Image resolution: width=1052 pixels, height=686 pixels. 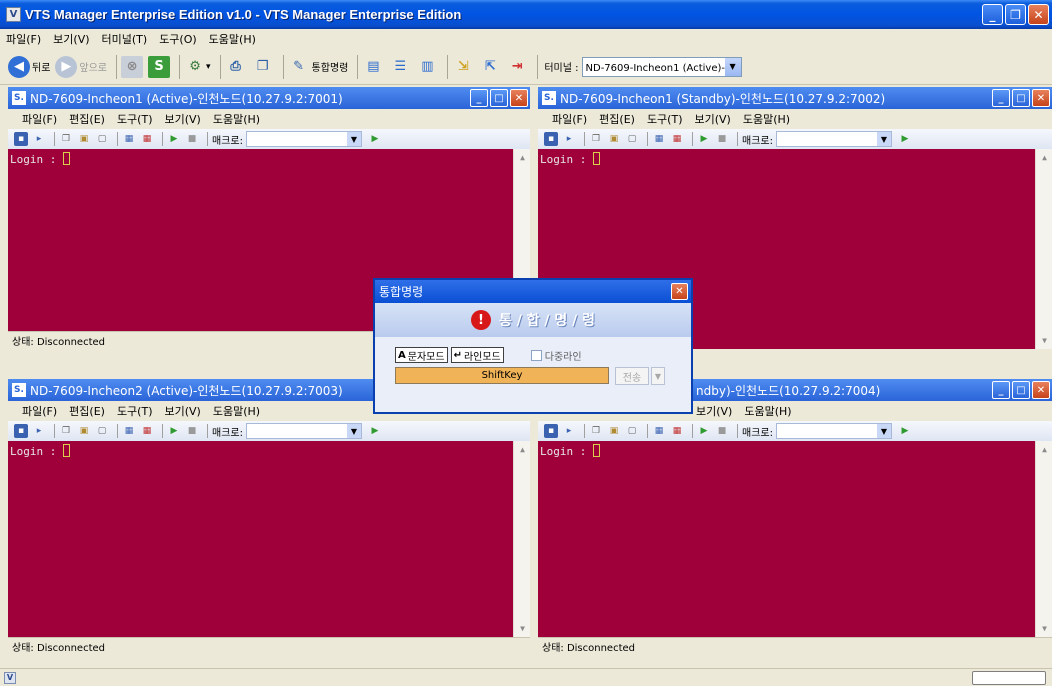 What do you see at coordinates (236, 67) in the screenshot?
I see `print-icon: ⎙` at bounding box center [236, 67].